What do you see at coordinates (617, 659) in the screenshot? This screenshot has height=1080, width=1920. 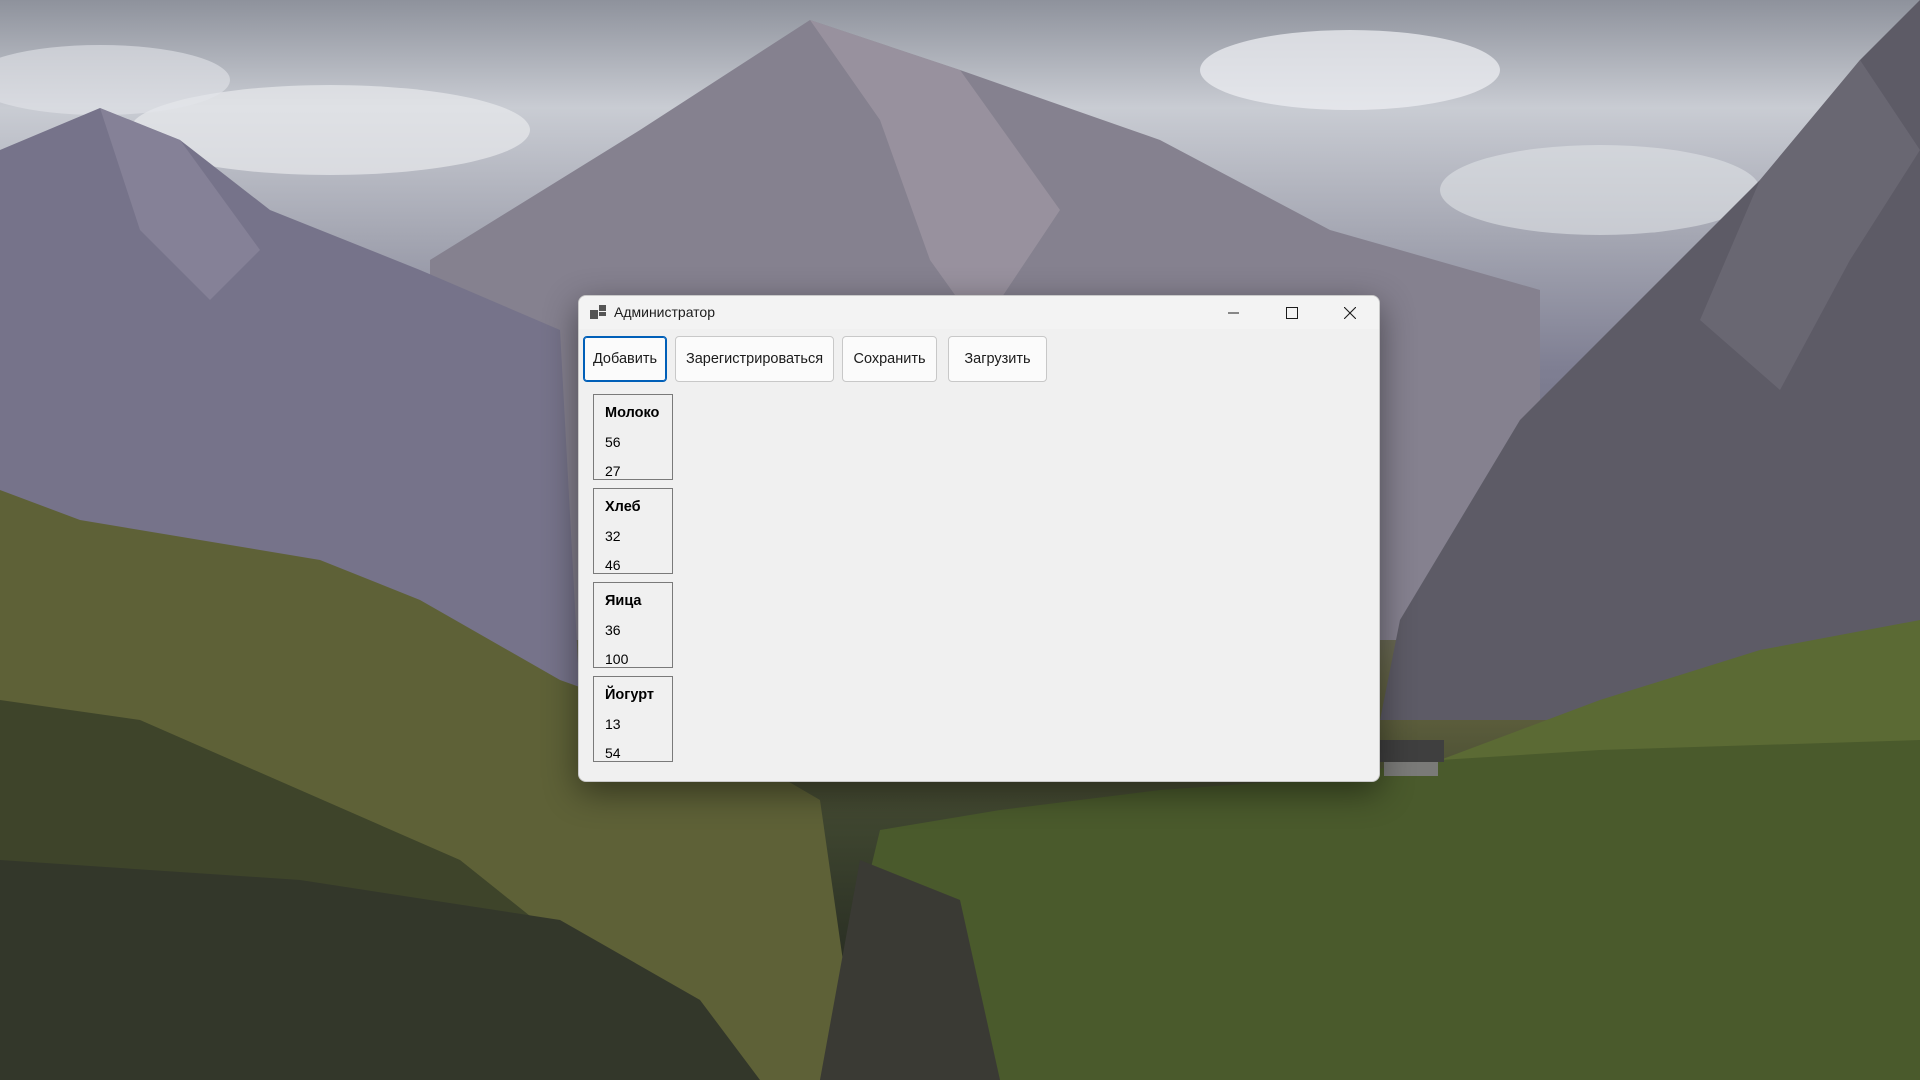 I see `product-value-2: 100` at bounding box center [617, 659].